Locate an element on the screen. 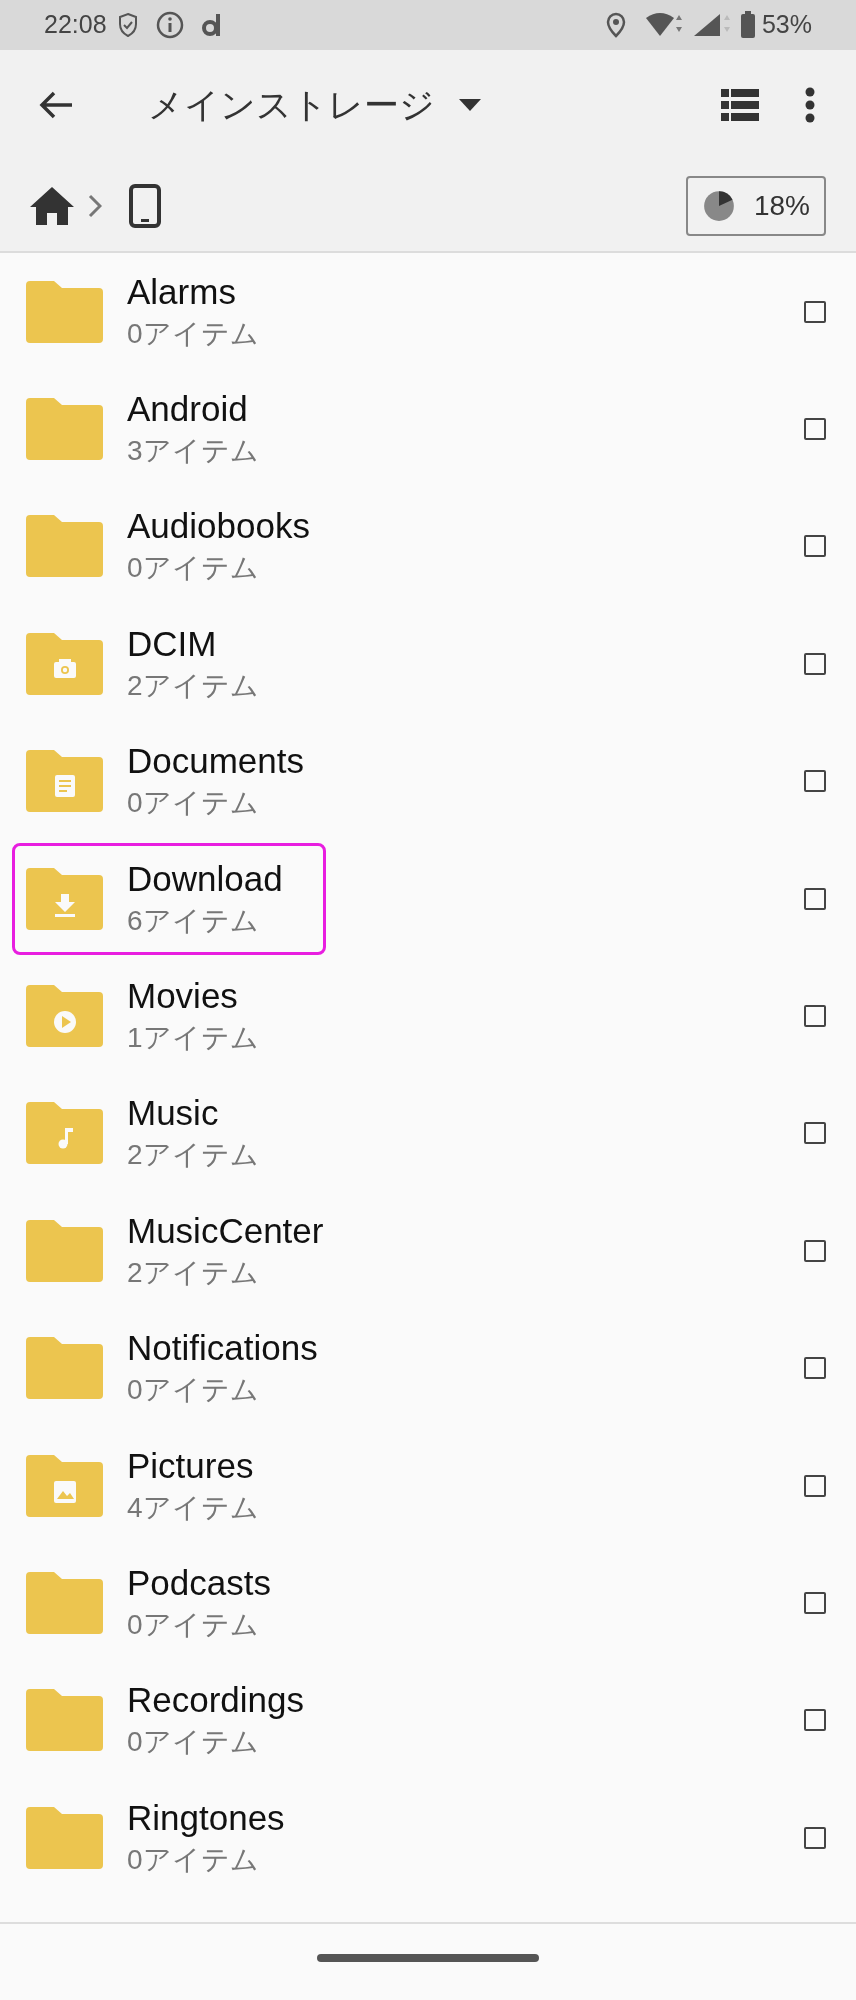 The height and width of the screenshot is (2000, 856). folder-name: Alarms is located at coordinates (182, 291).